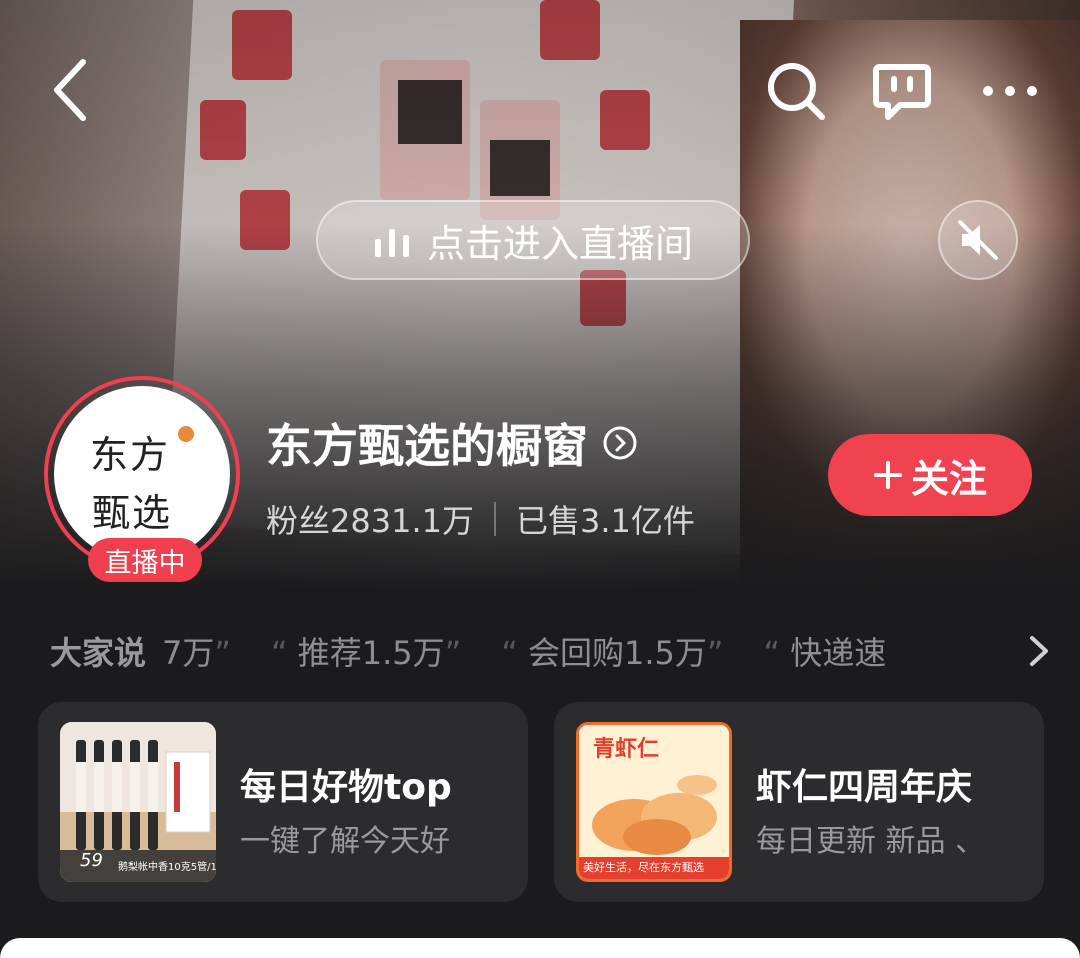  I want to click on review-tag: 7万”, so click(196, 651).